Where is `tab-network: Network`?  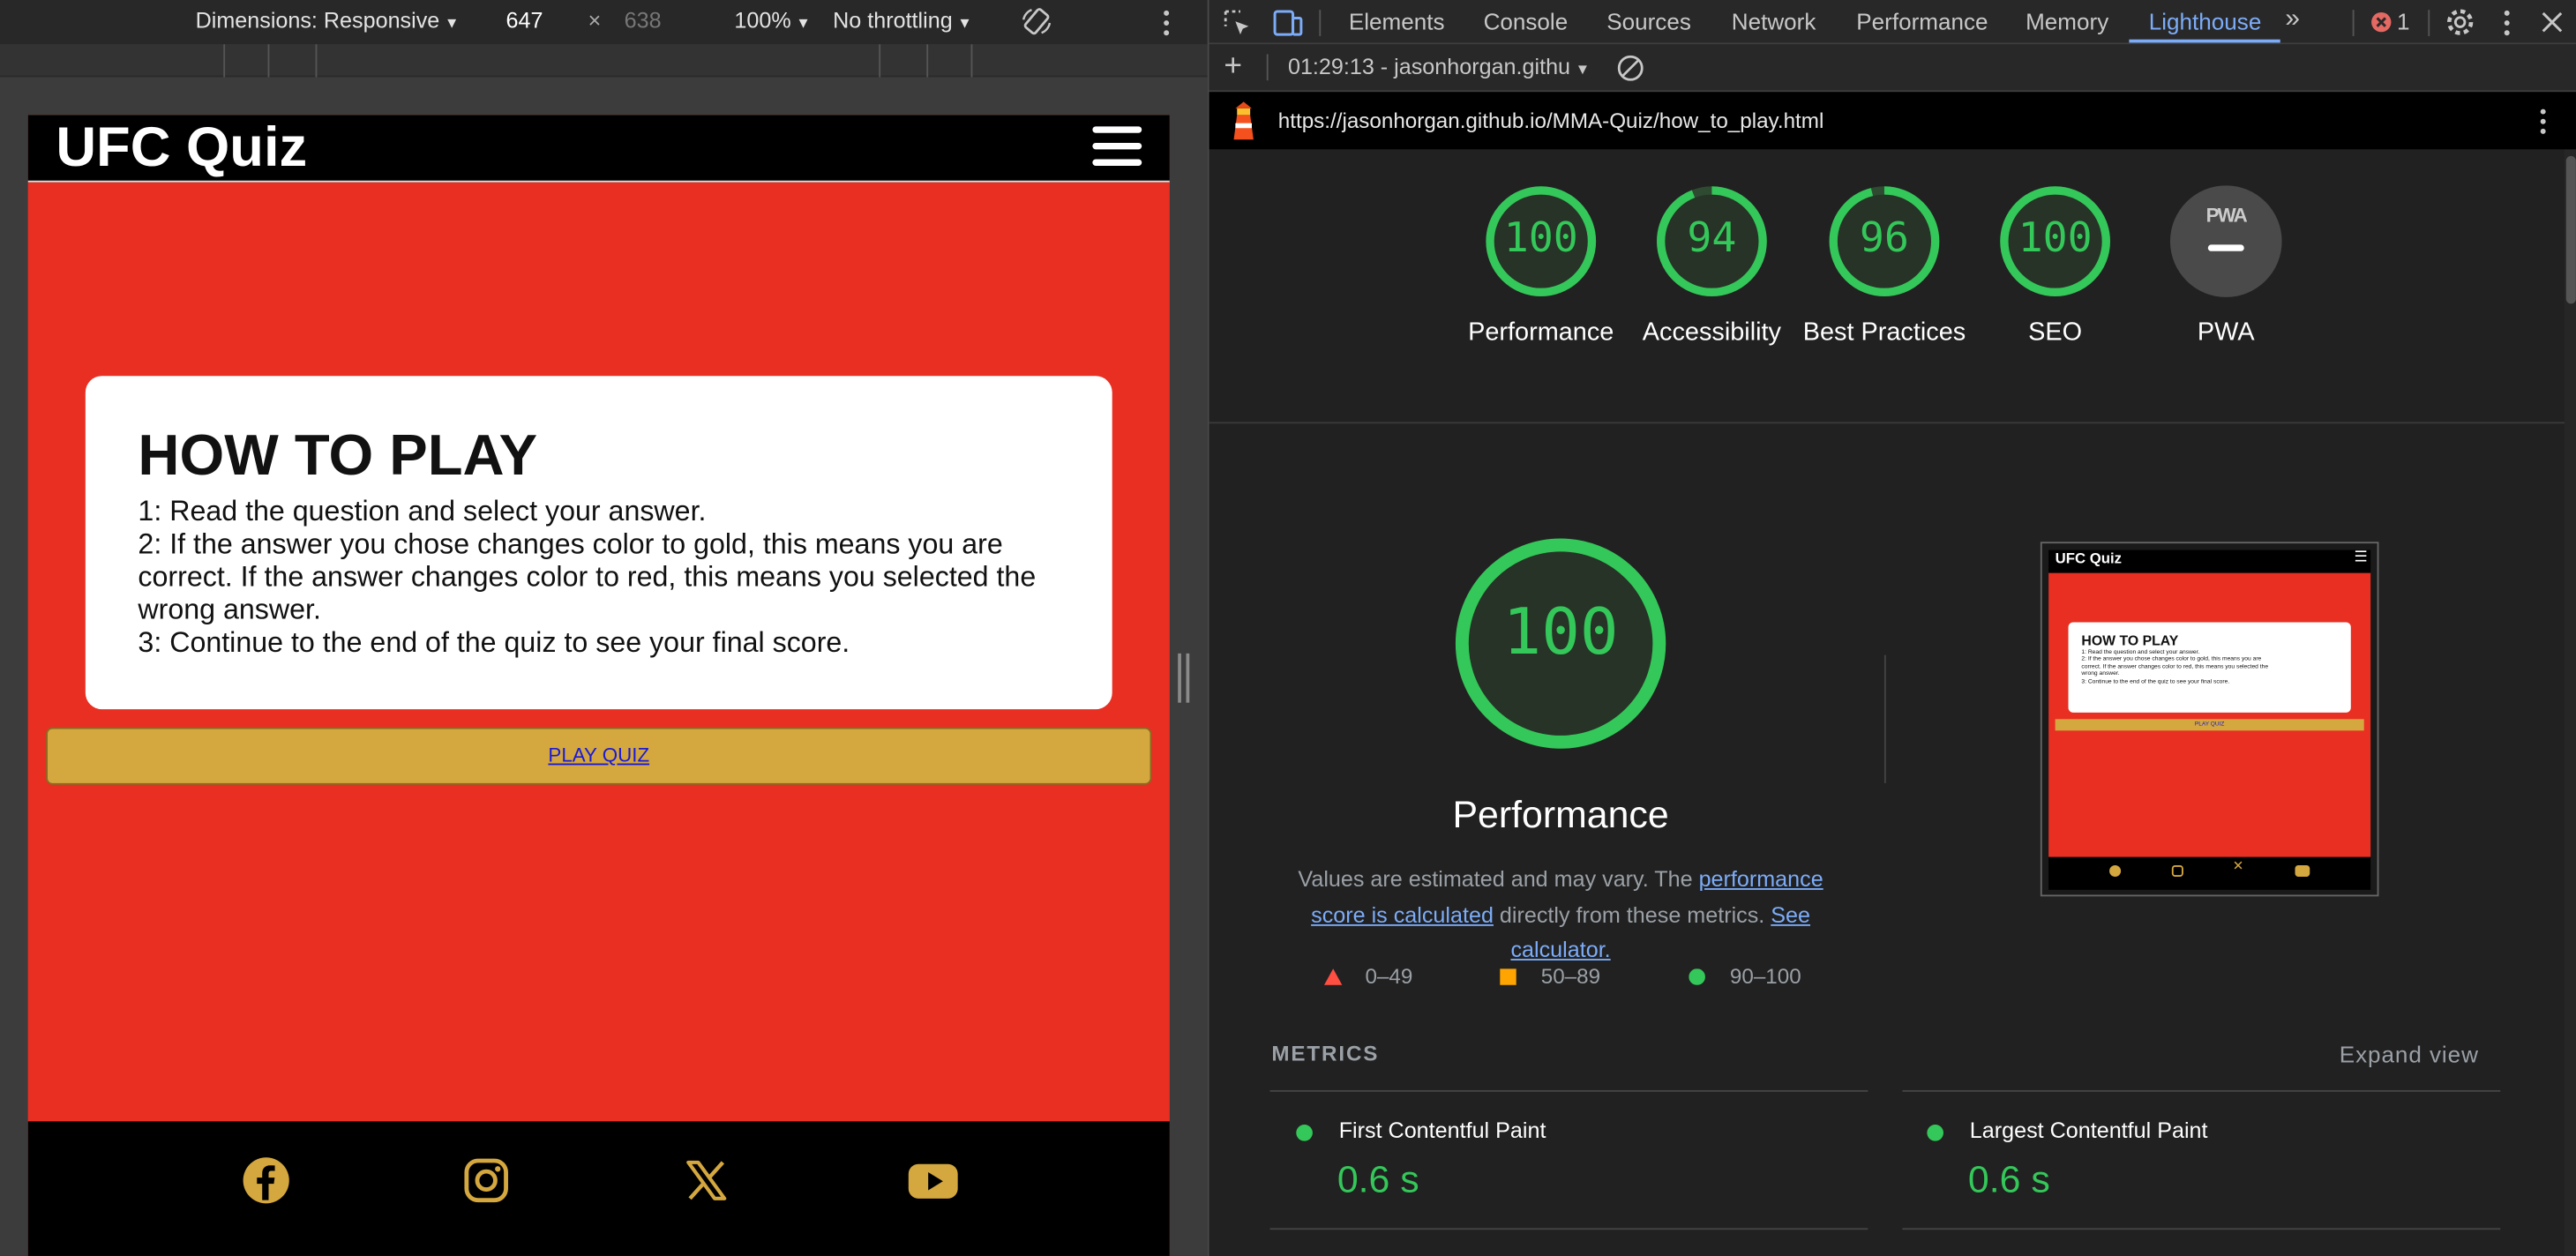
tab-network: Network is located at coordinates (1774, 21).